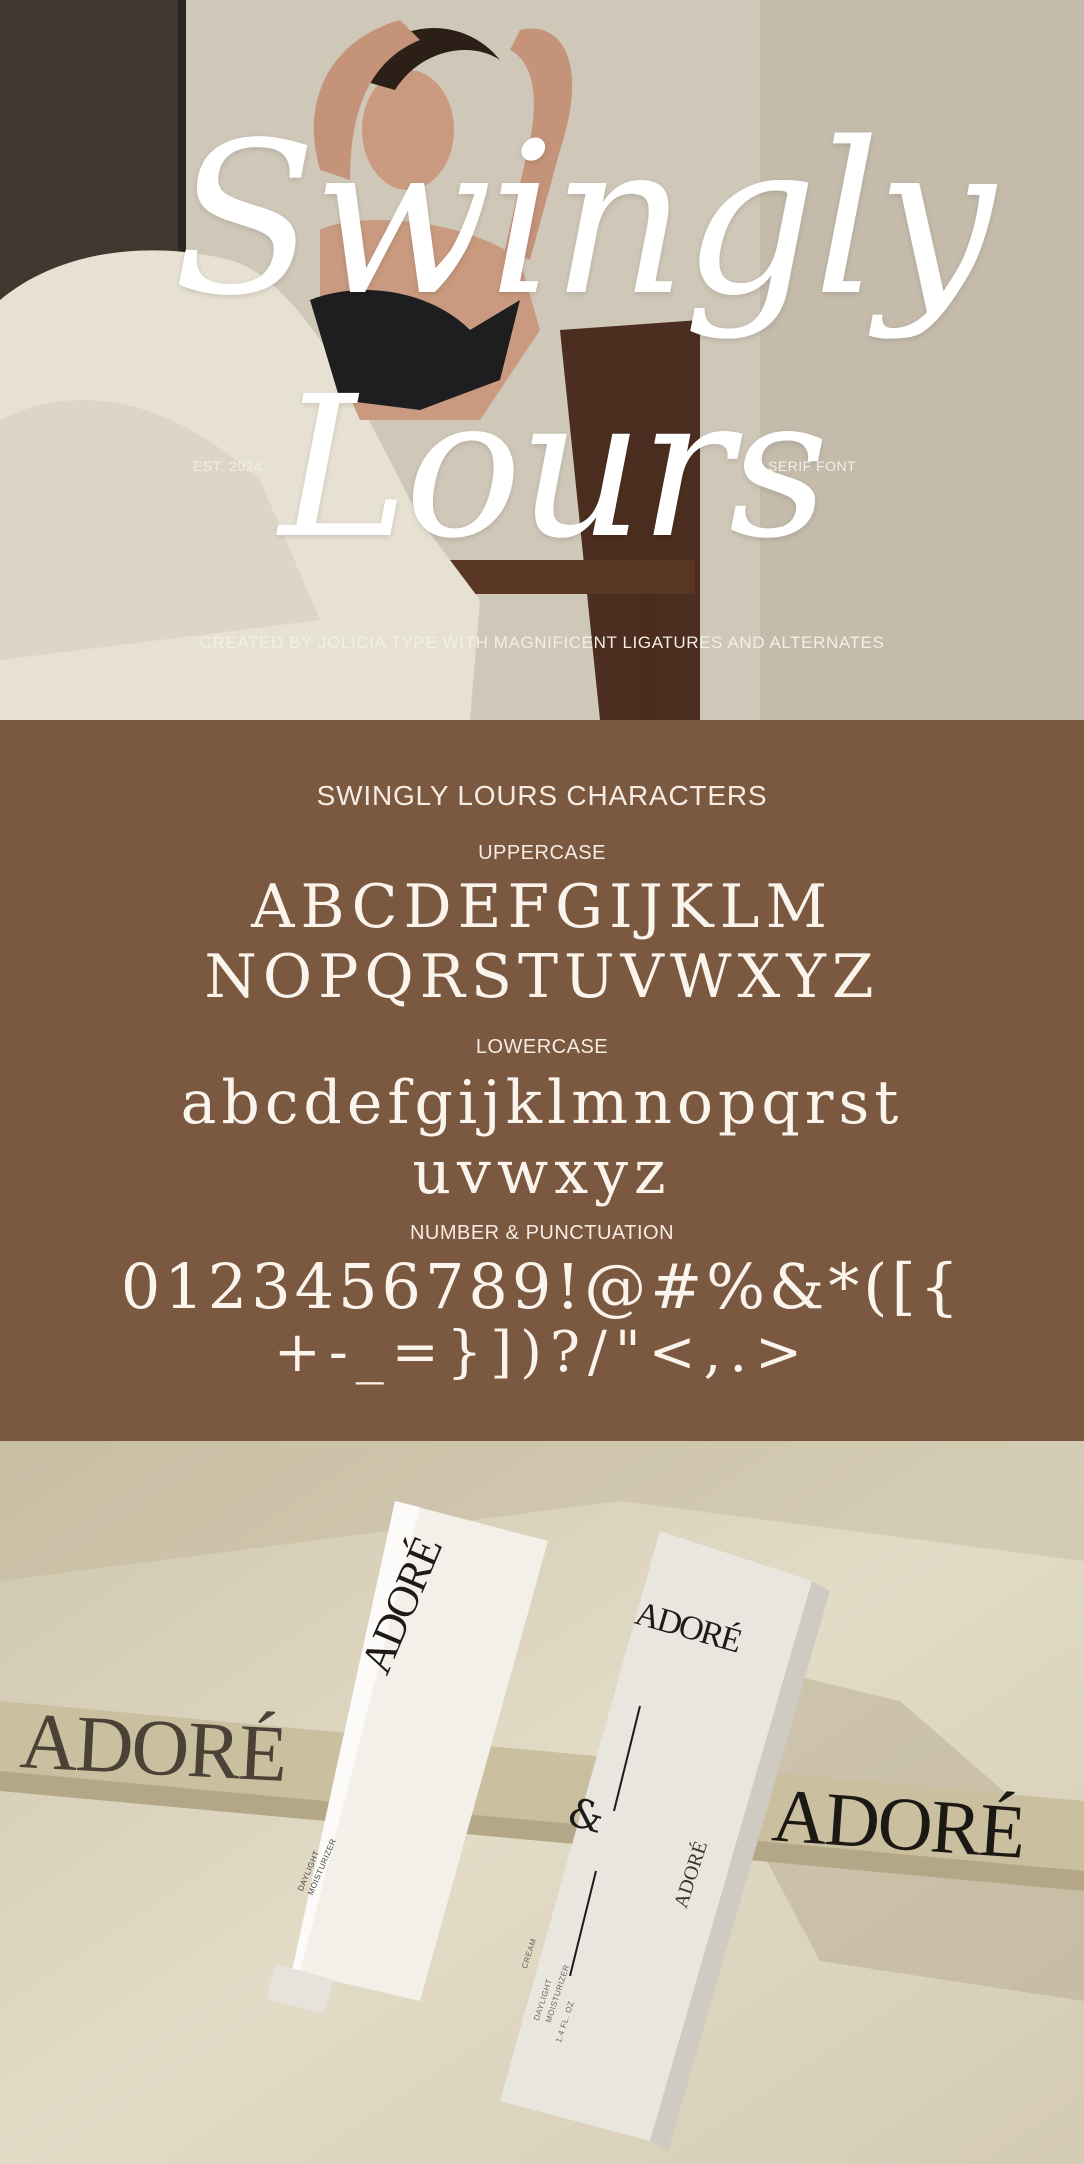  I want to click on characters-heading: SWINGLY LOURS CHARACTERS, so click(542, 795).